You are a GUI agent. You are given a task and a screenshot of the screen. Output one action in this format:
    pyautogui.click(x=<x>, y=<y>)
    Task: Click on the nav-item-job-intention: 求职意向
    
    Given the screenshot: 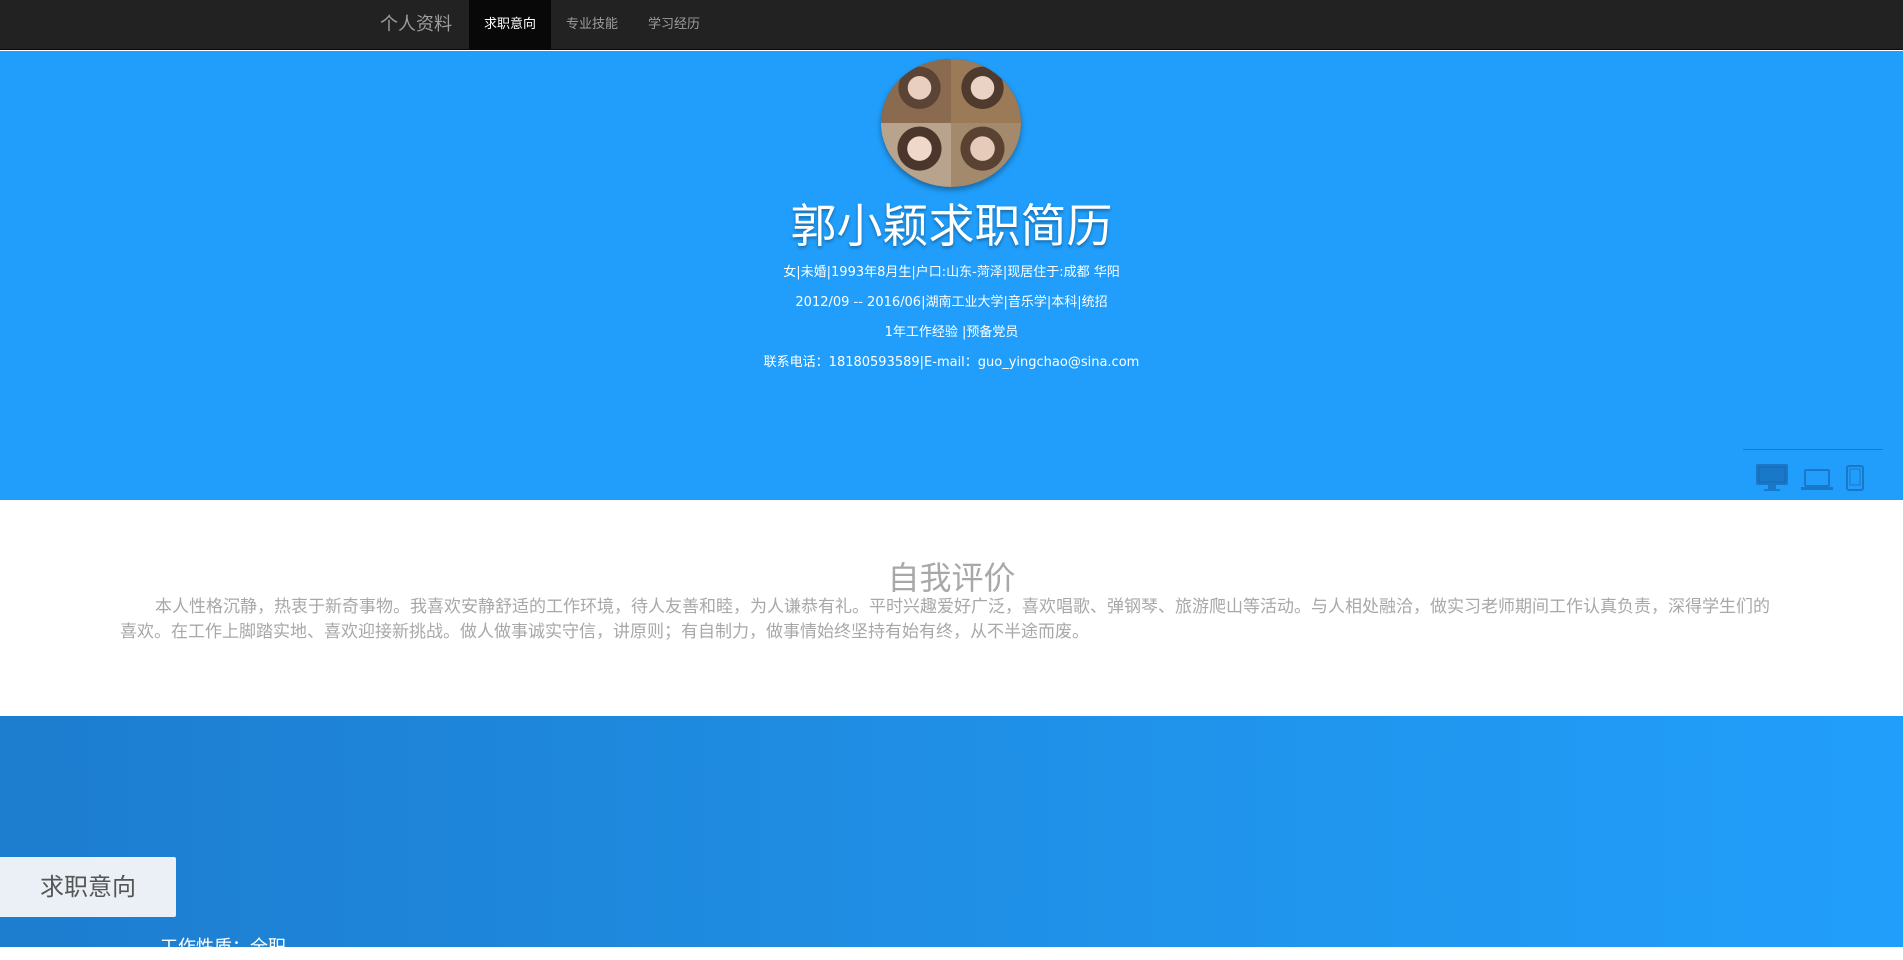 What is the action you would take?
    pyautogui.click(x=510, y=25)
    